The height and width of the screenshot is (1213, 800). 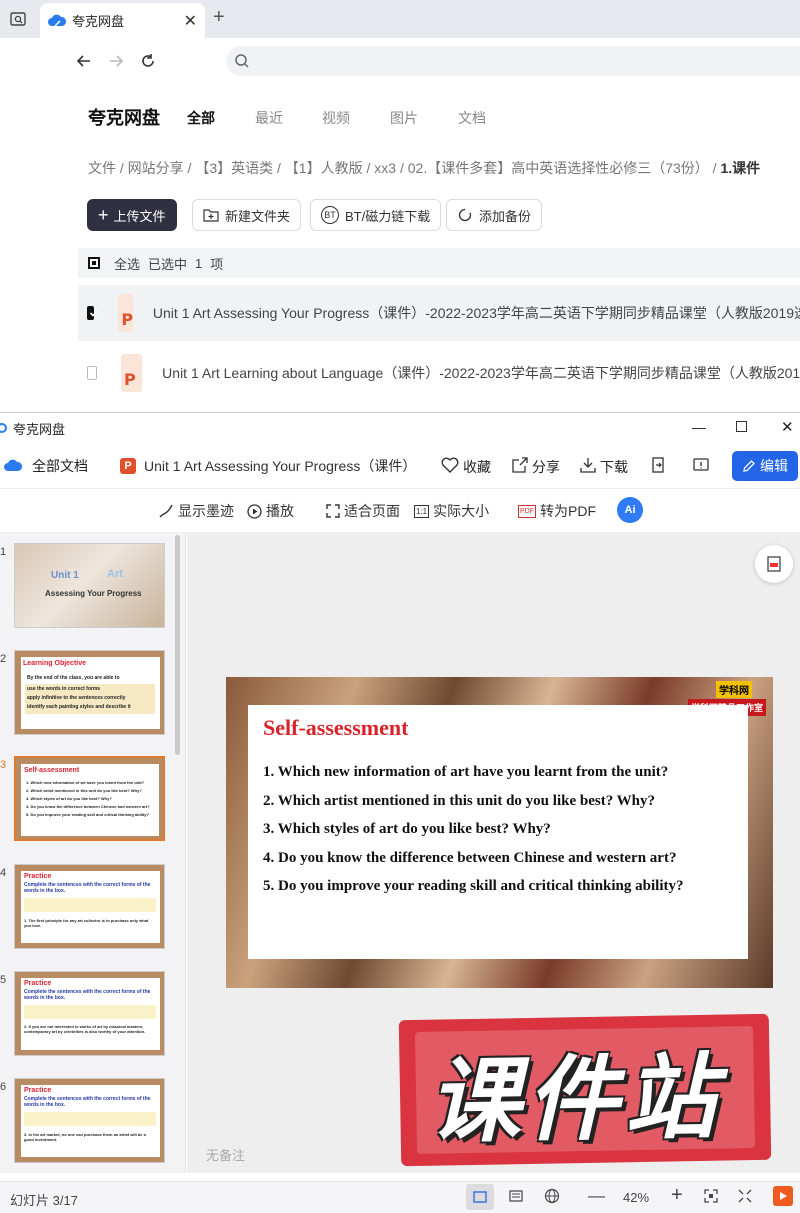 I want to click on share-icon, so click(x=520, y=465).